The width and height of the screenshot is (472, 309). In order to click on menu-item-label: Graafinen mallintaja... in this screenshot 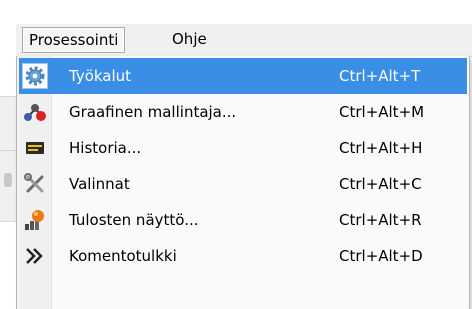, I will do `click(153, 112)`.